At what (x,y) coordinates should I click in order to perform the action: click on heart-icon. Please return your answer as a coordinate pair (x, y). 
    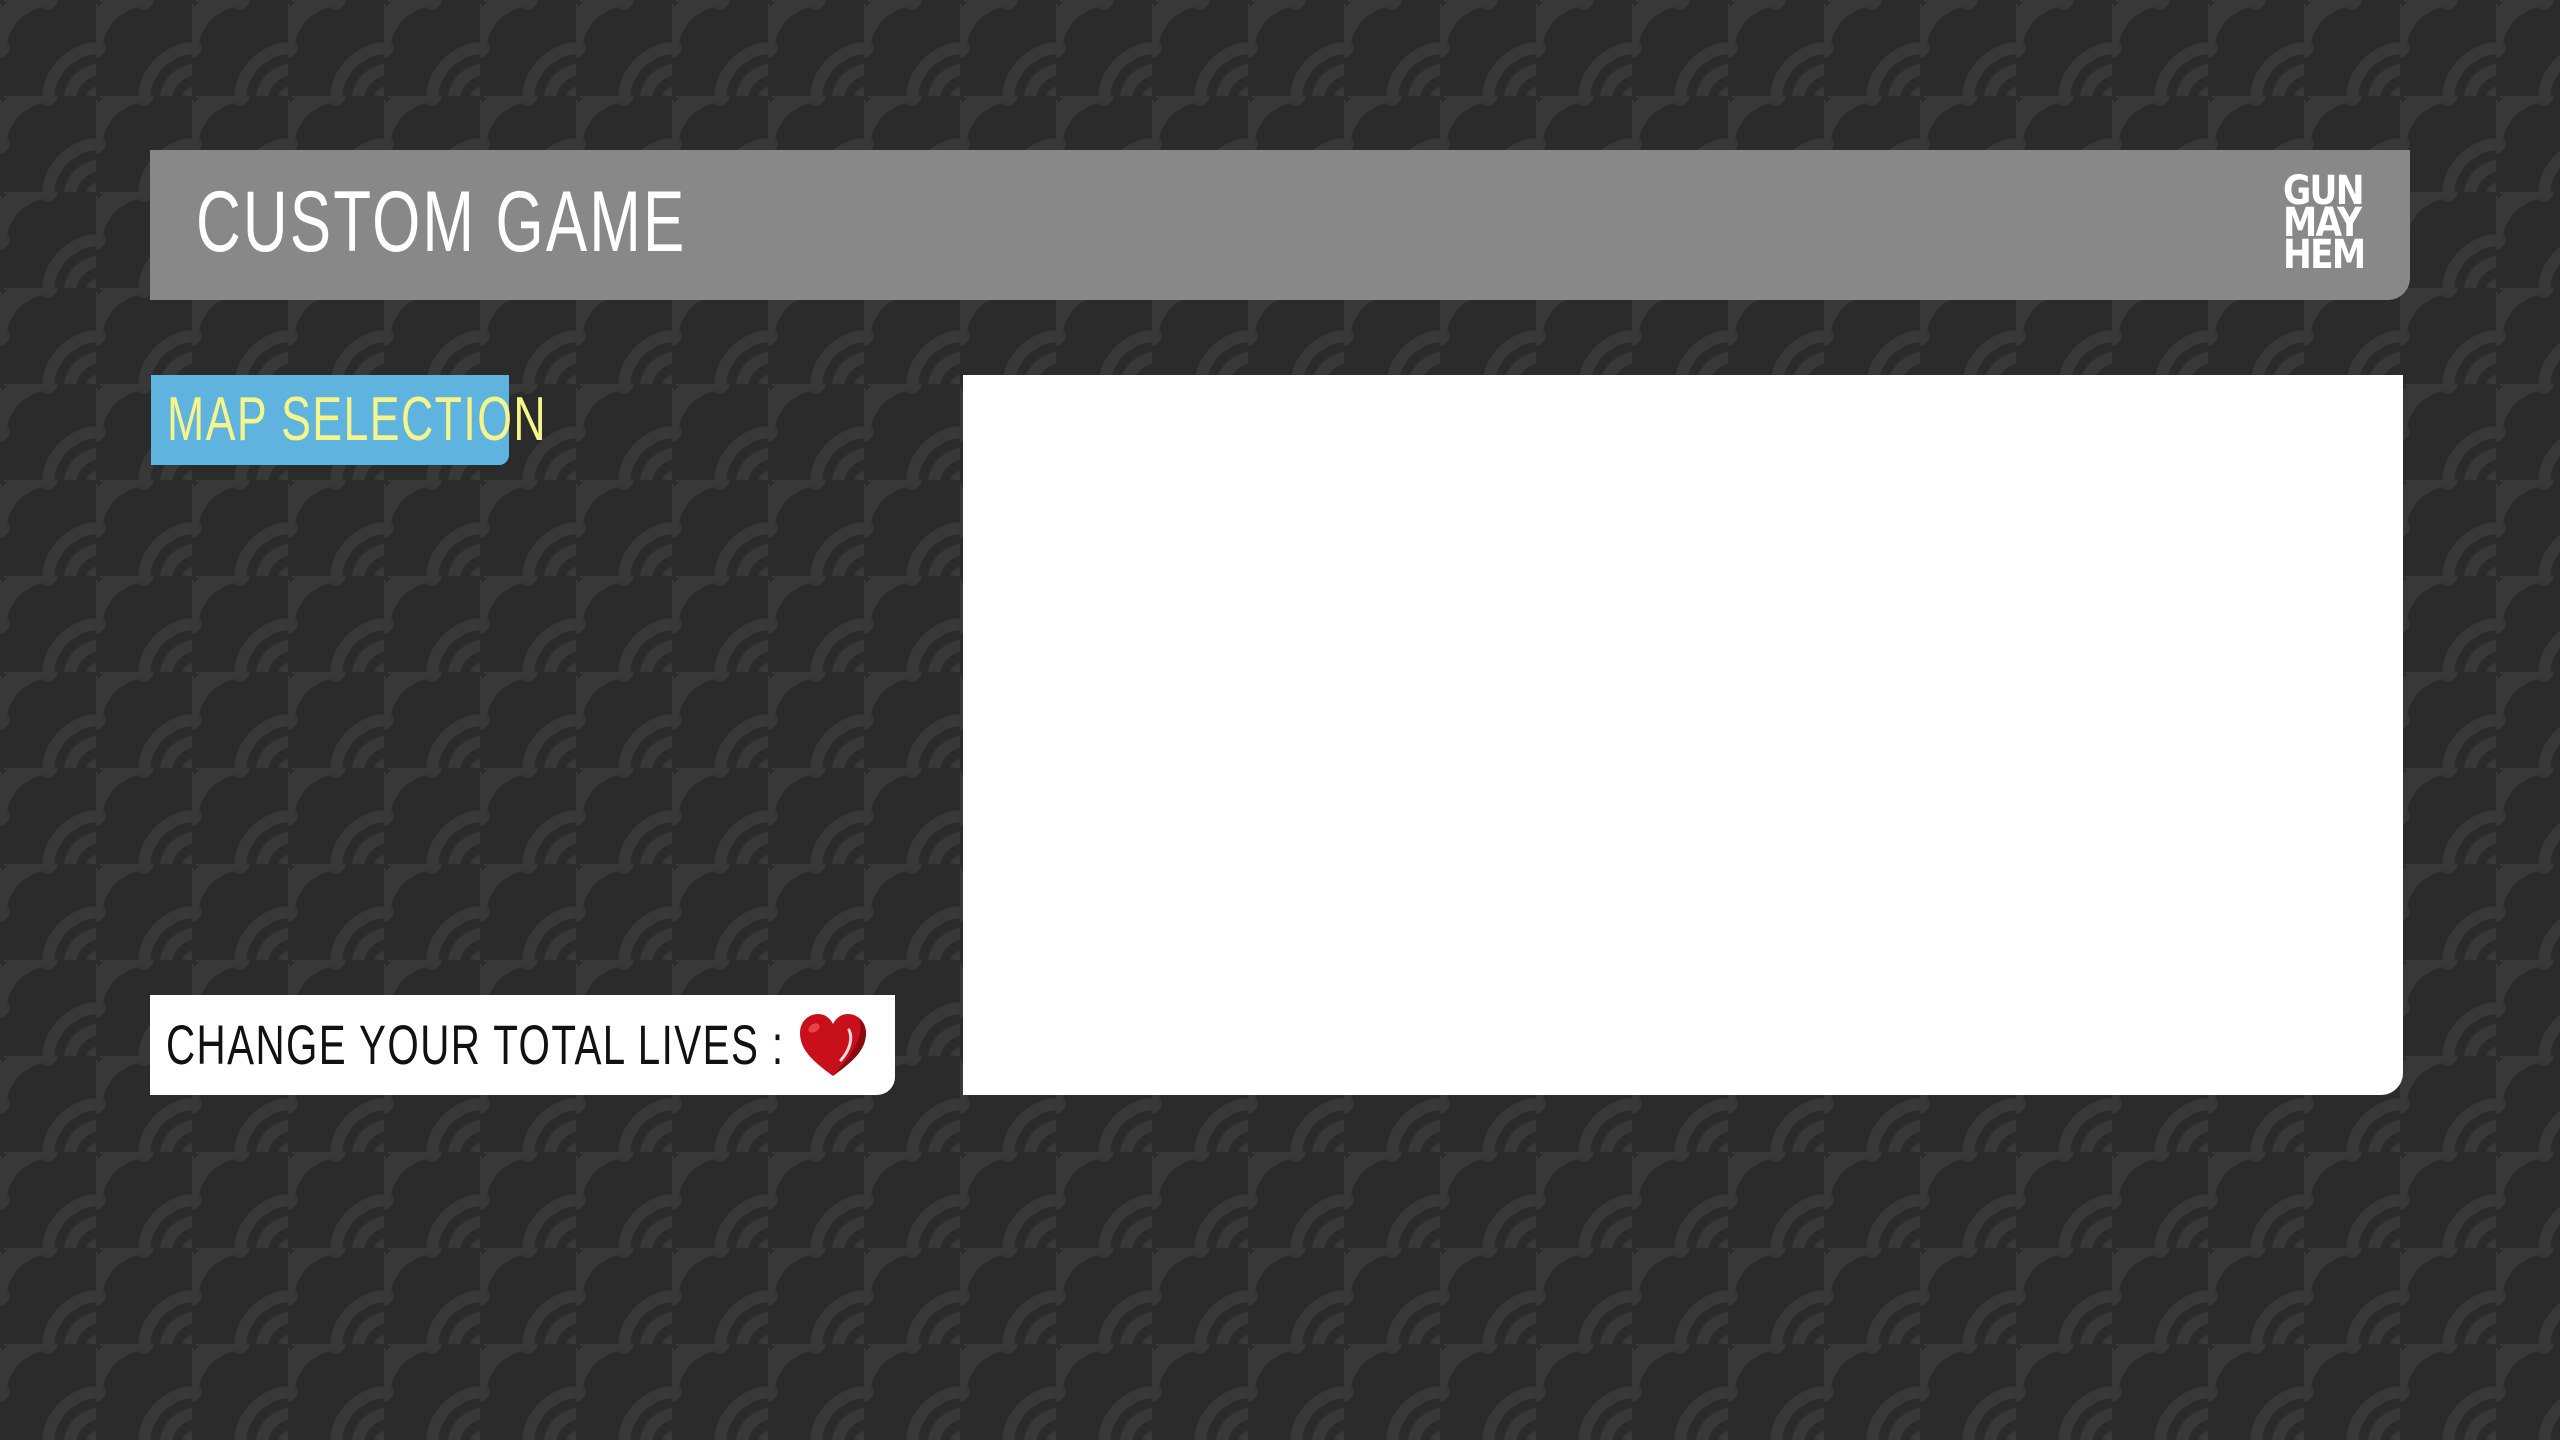
    Looking at the image, I should click on (833, 1045).